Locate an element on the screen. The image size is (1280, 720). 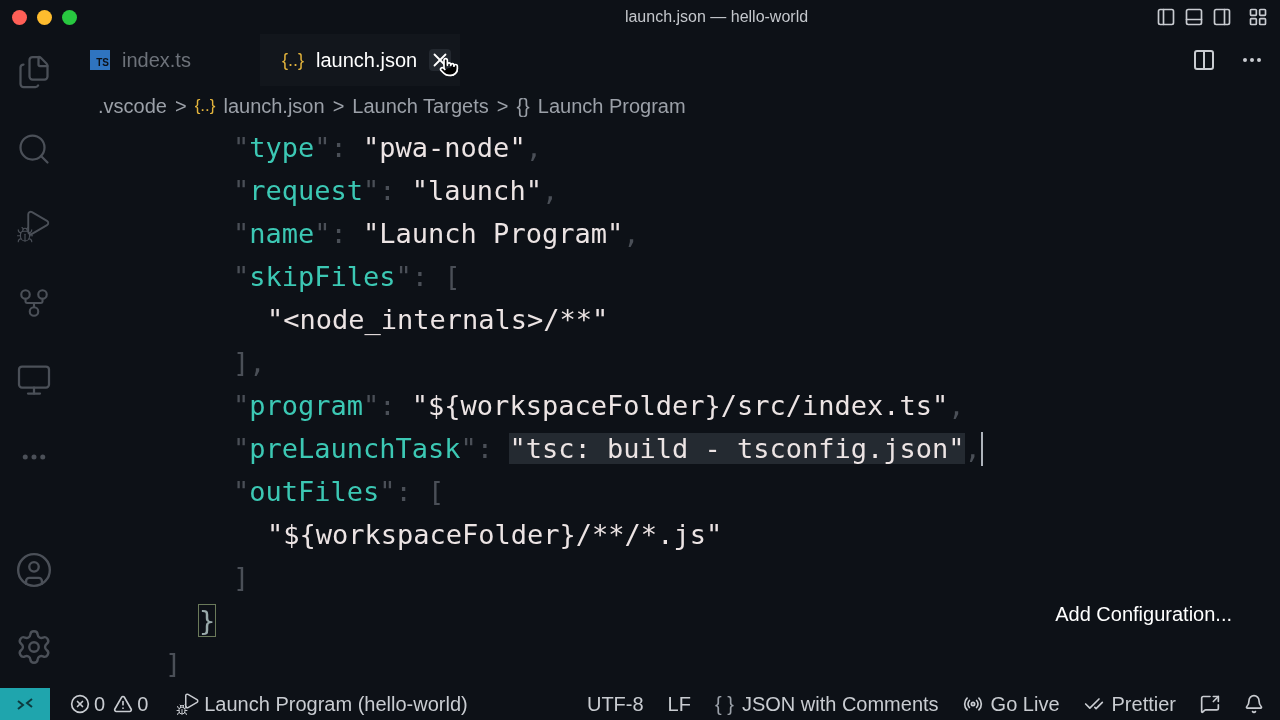
breadcrumb-item: {..} launch.json is located at coordinates (259, 106).